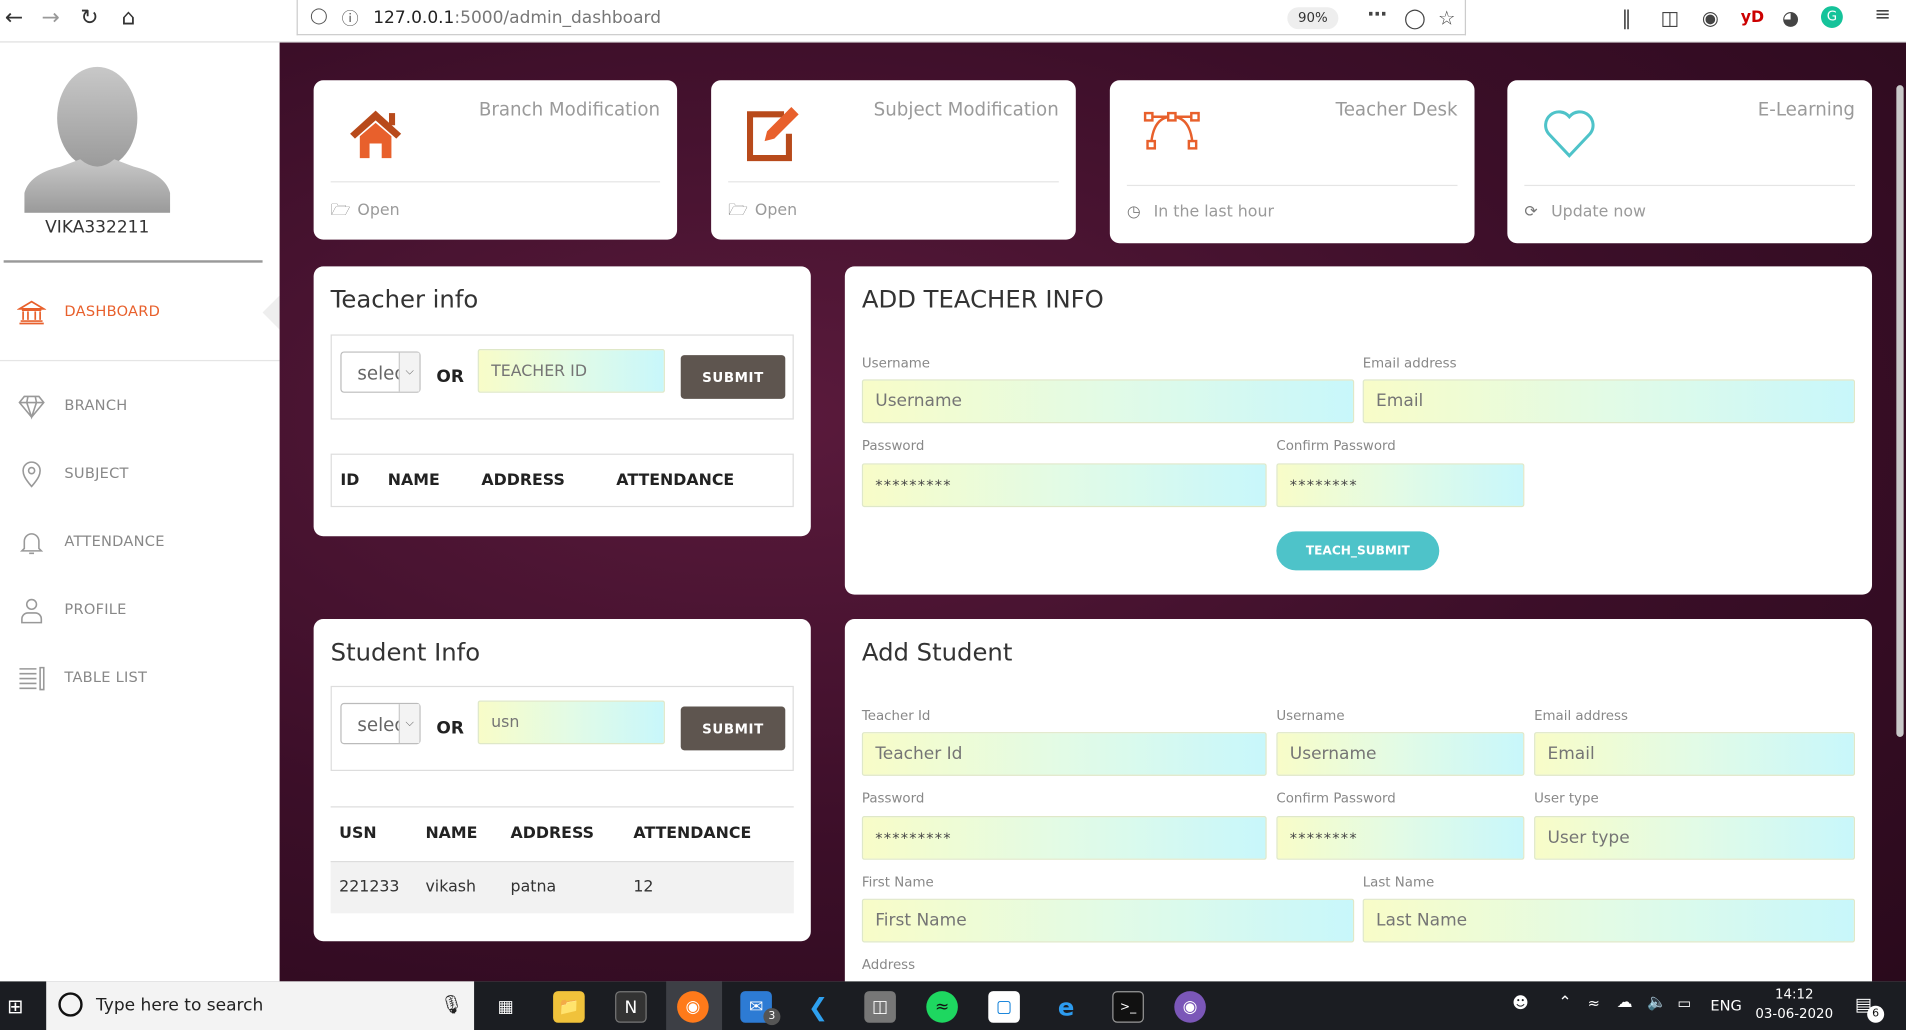  Describe the element at coordinates (1794, 1004) in the screenshot. I see `taskbar-clock: 14:12 03-06-2020` at that location.